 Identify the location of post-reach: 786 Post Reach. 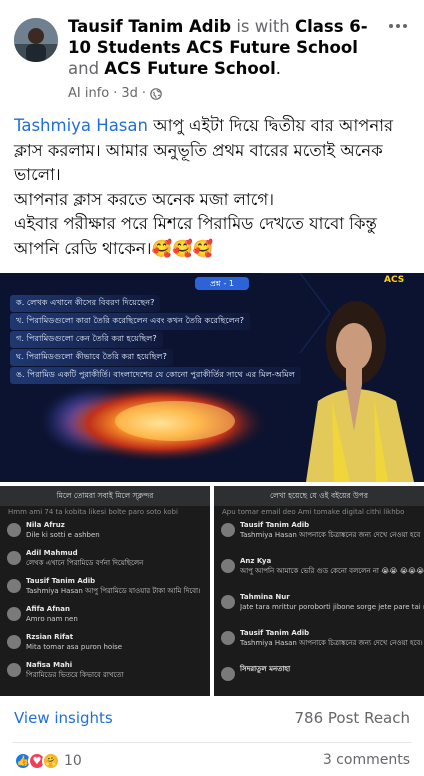
(352, 718).